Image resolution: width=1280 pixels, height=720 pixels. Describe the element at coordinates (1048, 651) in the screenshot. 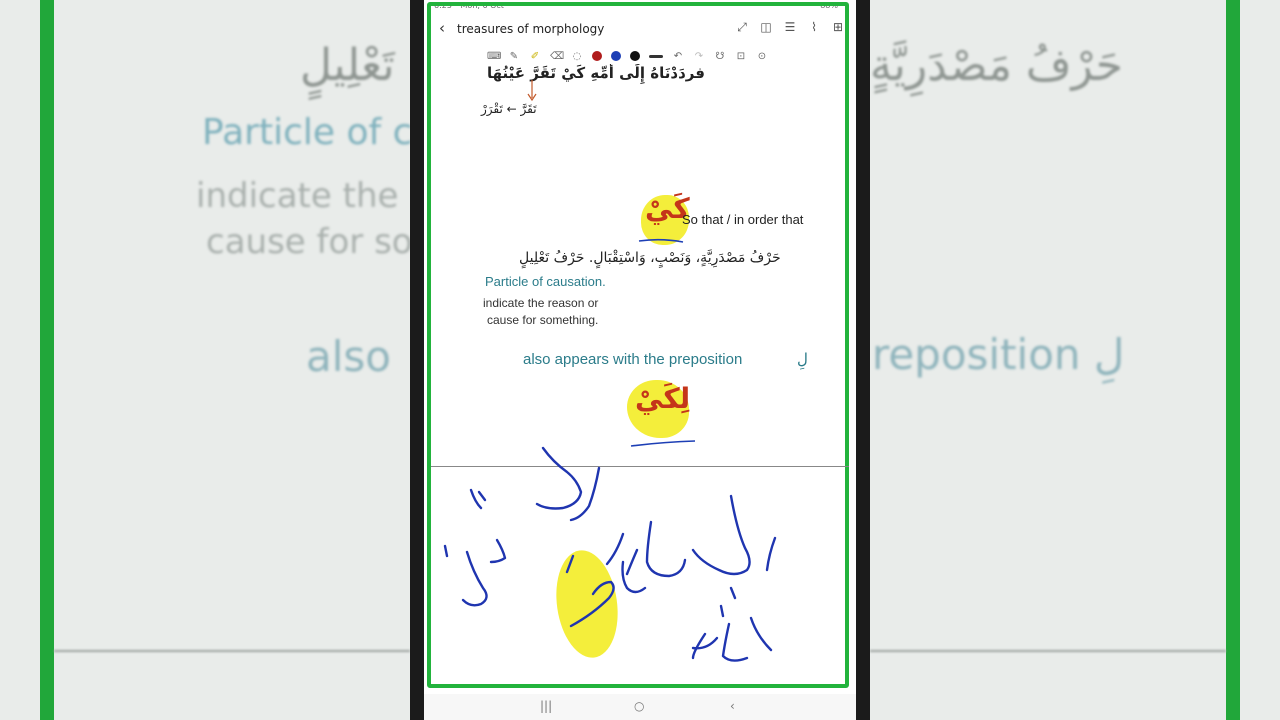

I see `bg-divider-right` at that location.